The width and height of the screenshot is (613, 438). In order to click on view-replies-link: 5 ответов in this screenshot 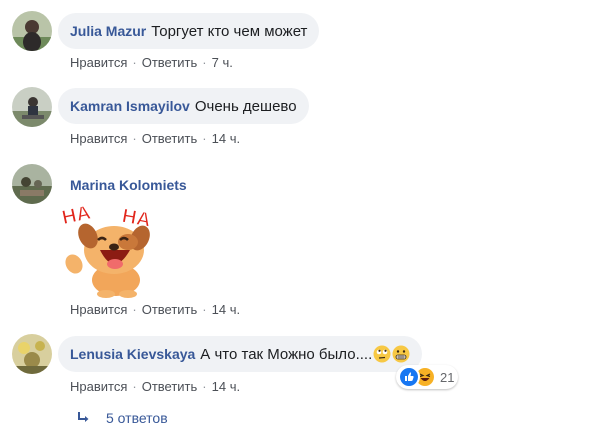, I will do `click(122, 418)`.